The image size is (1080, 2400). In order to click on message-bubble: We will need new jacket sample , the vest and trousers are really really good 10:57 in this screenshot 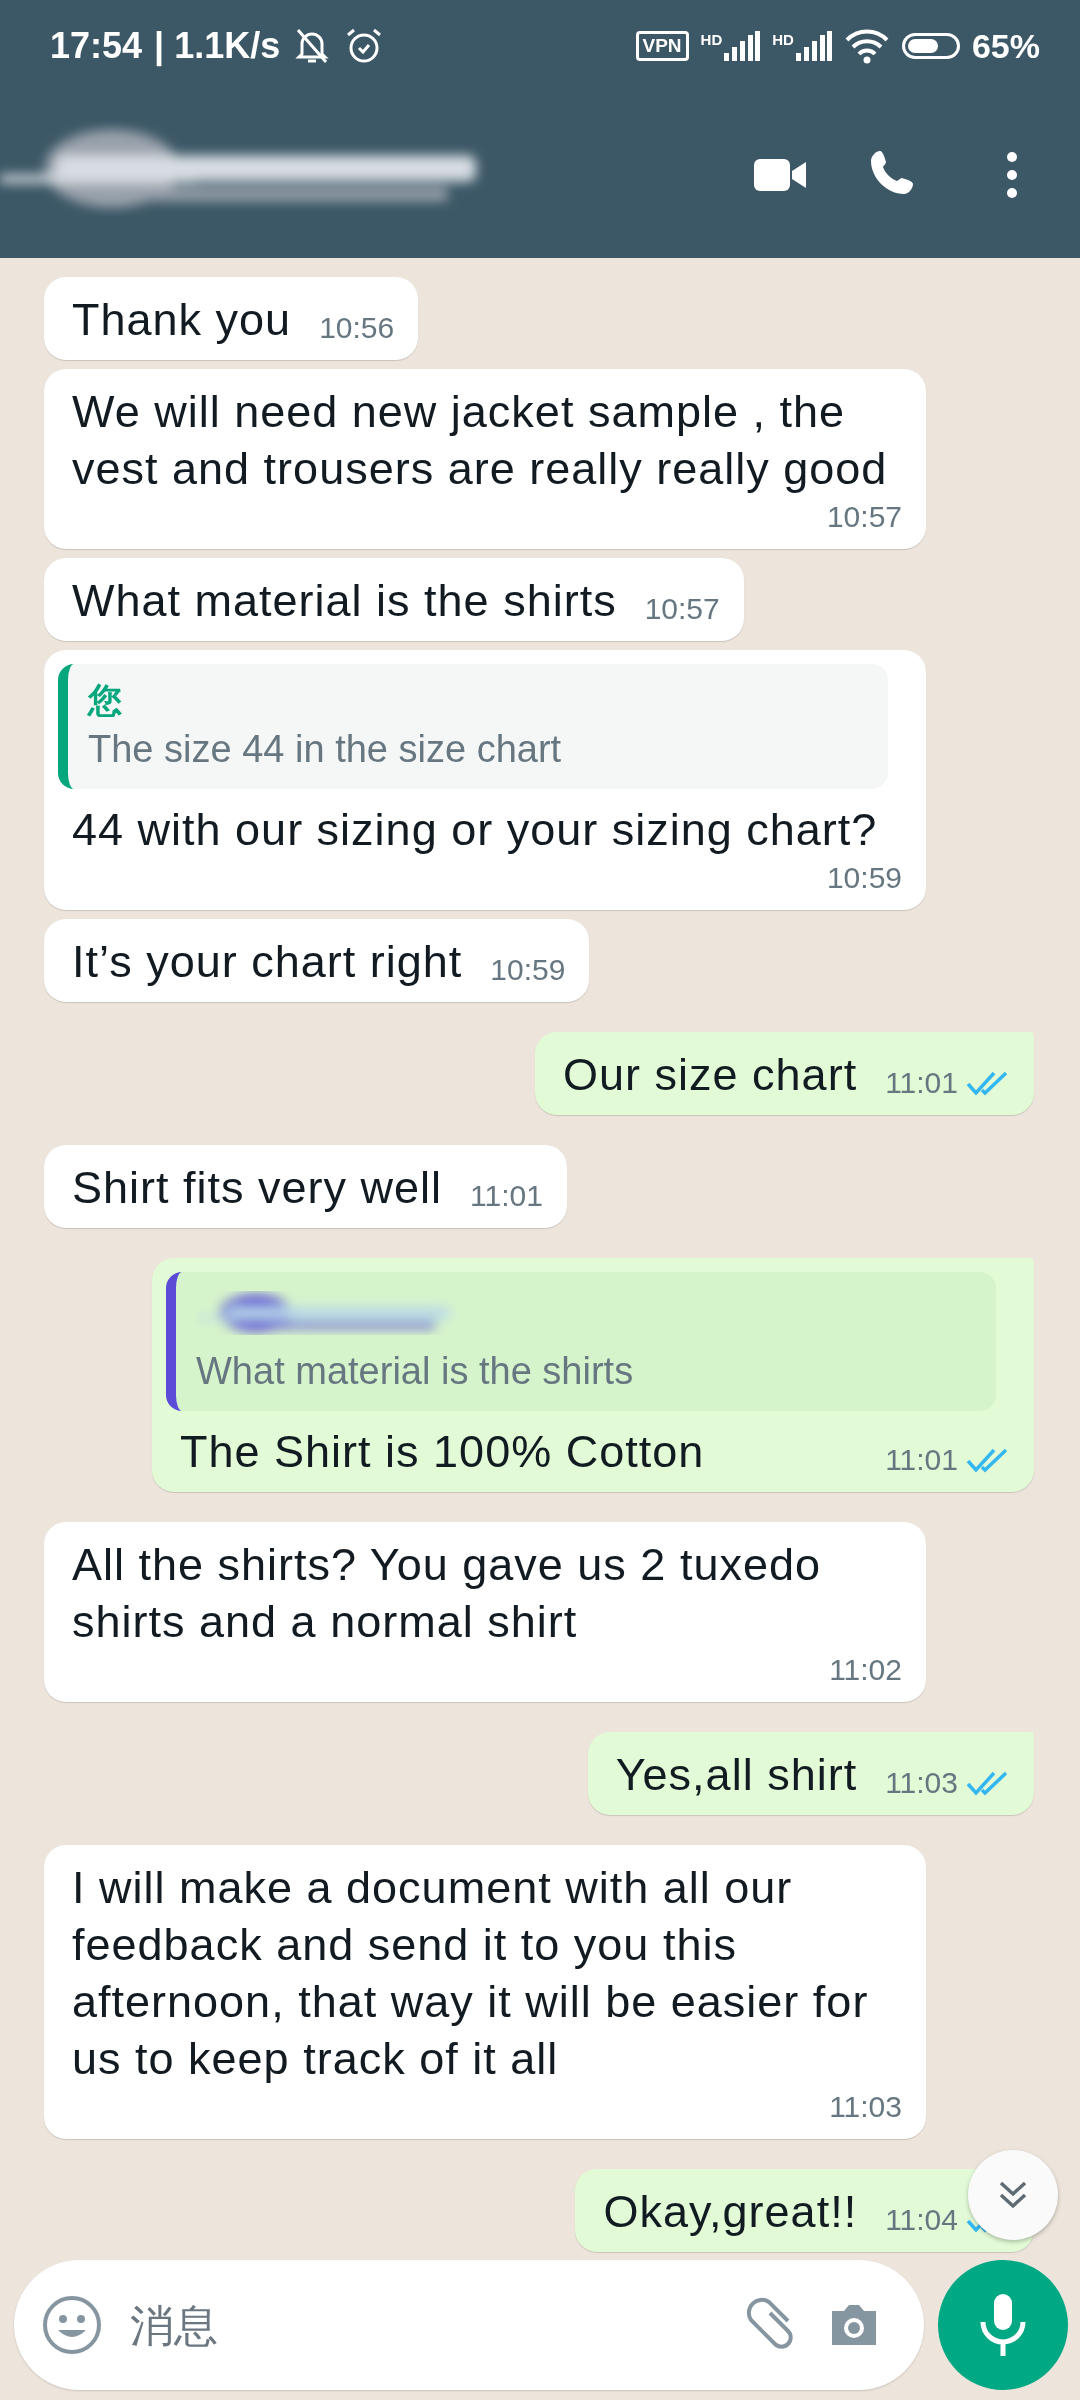, I will do `click(485, 459)`.